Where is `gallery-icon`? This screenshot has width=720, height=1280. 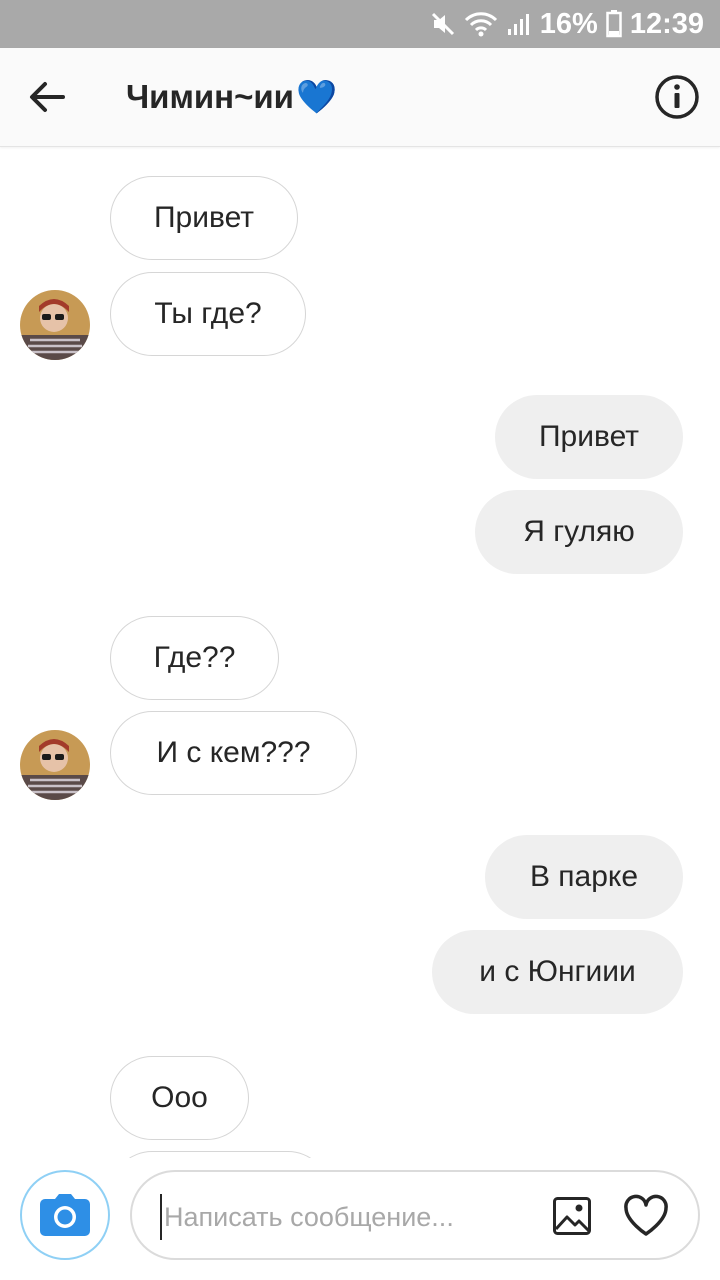
gallery-icon is located at coordinates (572, 1216).